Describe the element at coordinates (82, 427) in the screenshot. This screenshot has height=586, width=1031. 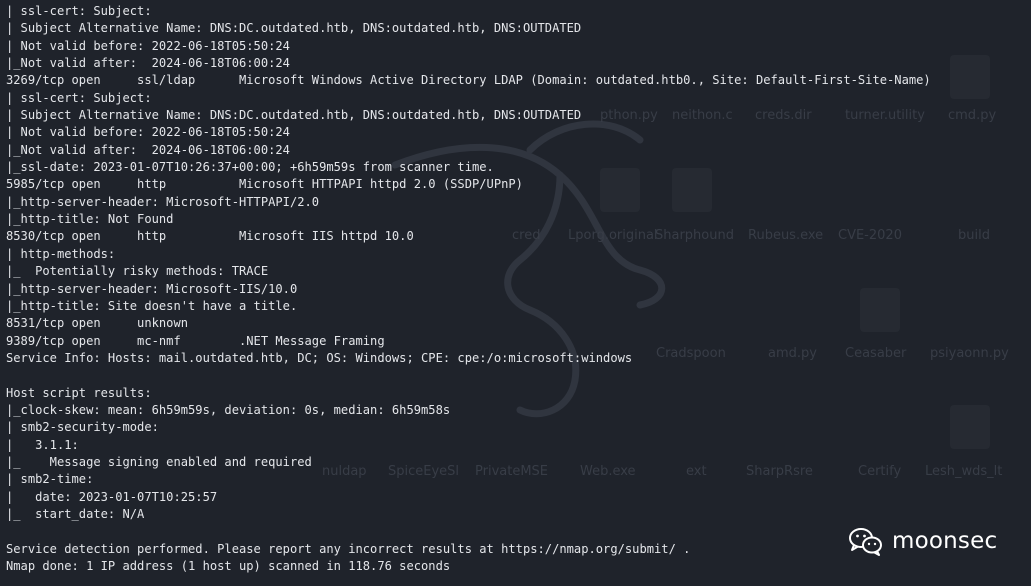
I see `terminal-line: | smb2-security-mode:` at that location.